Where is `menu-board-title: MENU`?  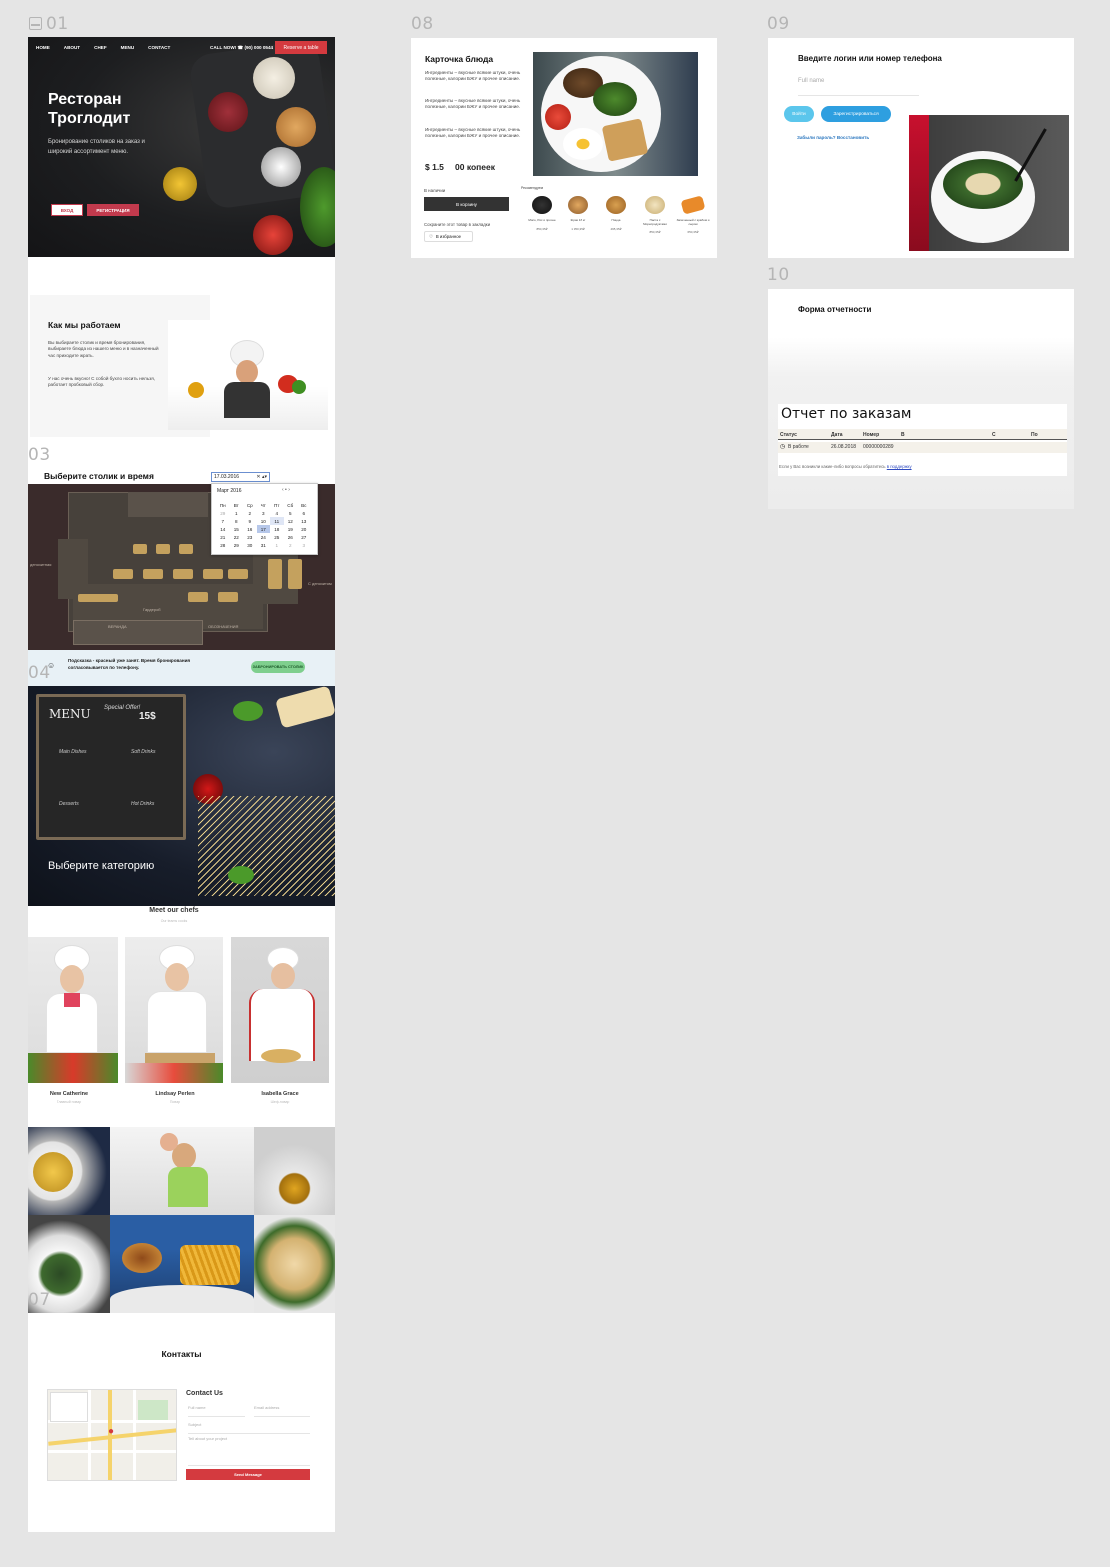 menu-board-title: MENU is located at coordinates (70, 714).